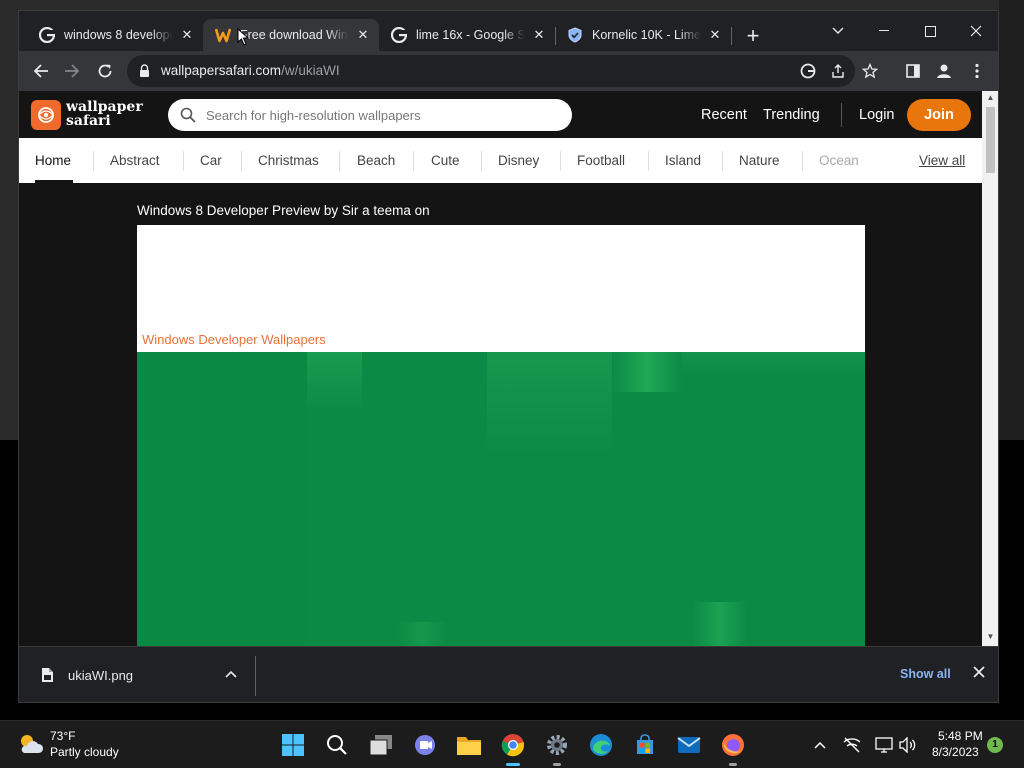  Describe the element at coordinates (294, 35) in the screenshot. I see `tab-title: Free download Windows 8` at that location.